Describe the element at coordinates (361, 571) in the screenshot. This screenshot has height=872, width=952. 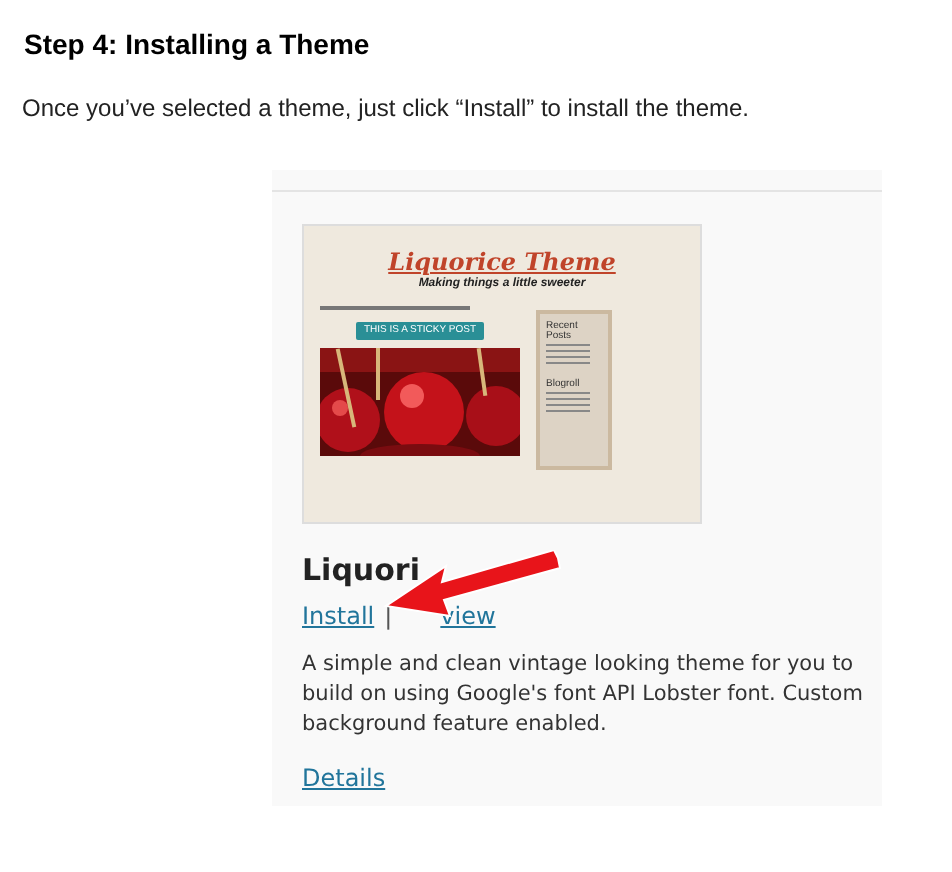
I see `theme-title: Liquori` at that location.